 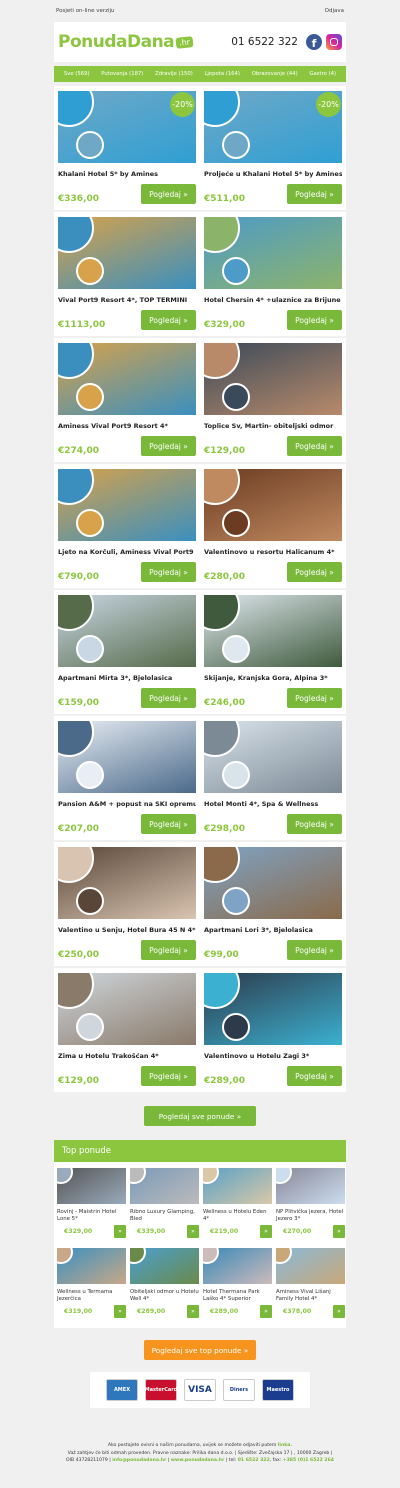 I want to click on offer-title: Vival Port9 Resort 4*, TOP TERMINI, so click(x=127, y=300).